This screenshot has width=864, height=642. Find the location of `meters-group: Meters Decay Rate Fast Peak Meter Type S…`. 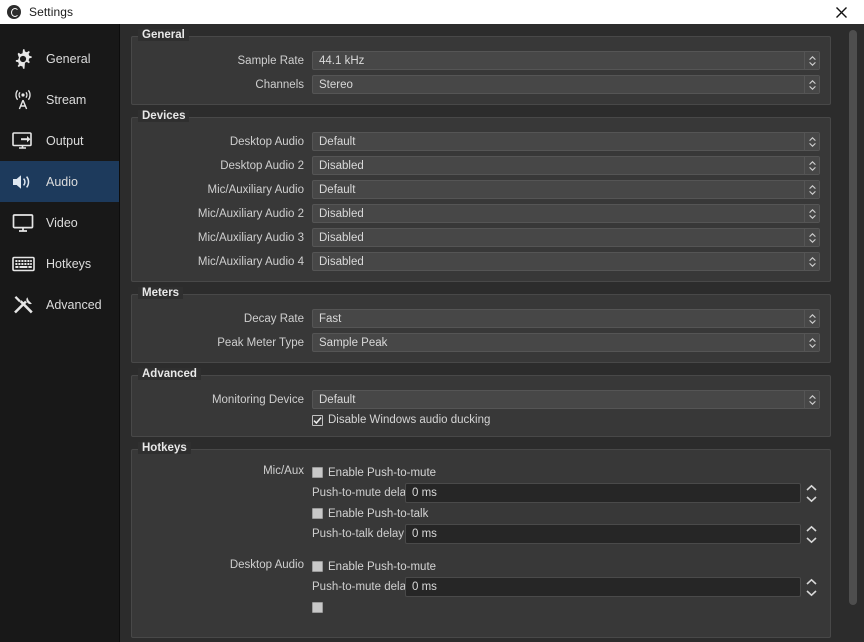

meters-group: Meters Decay Rate Fast Peak Meter Type S… is located at coordinates (481, 325).